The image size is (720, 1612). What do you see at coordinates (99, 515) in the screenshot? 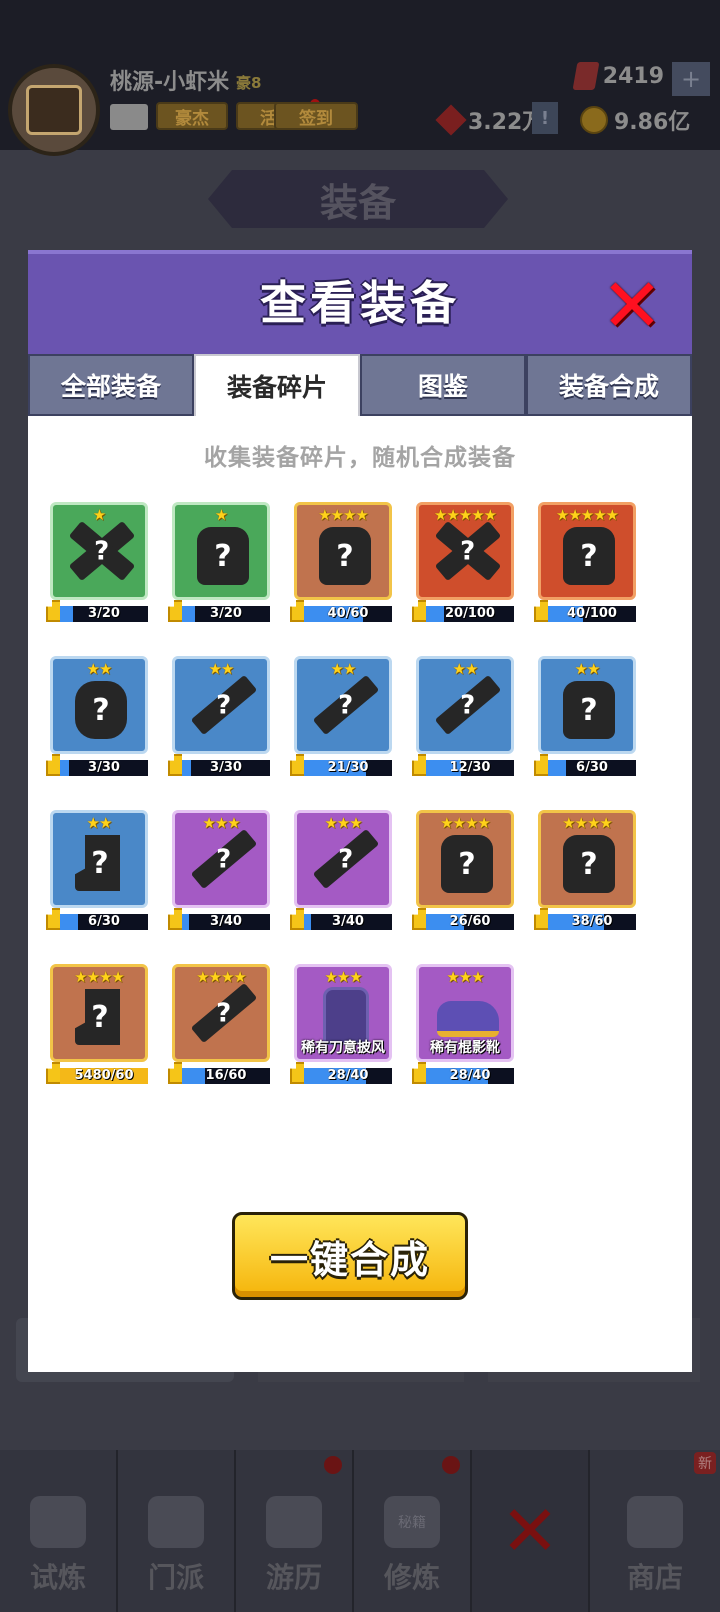
I see `star-rating: ★` at bounding box center [99, 515].